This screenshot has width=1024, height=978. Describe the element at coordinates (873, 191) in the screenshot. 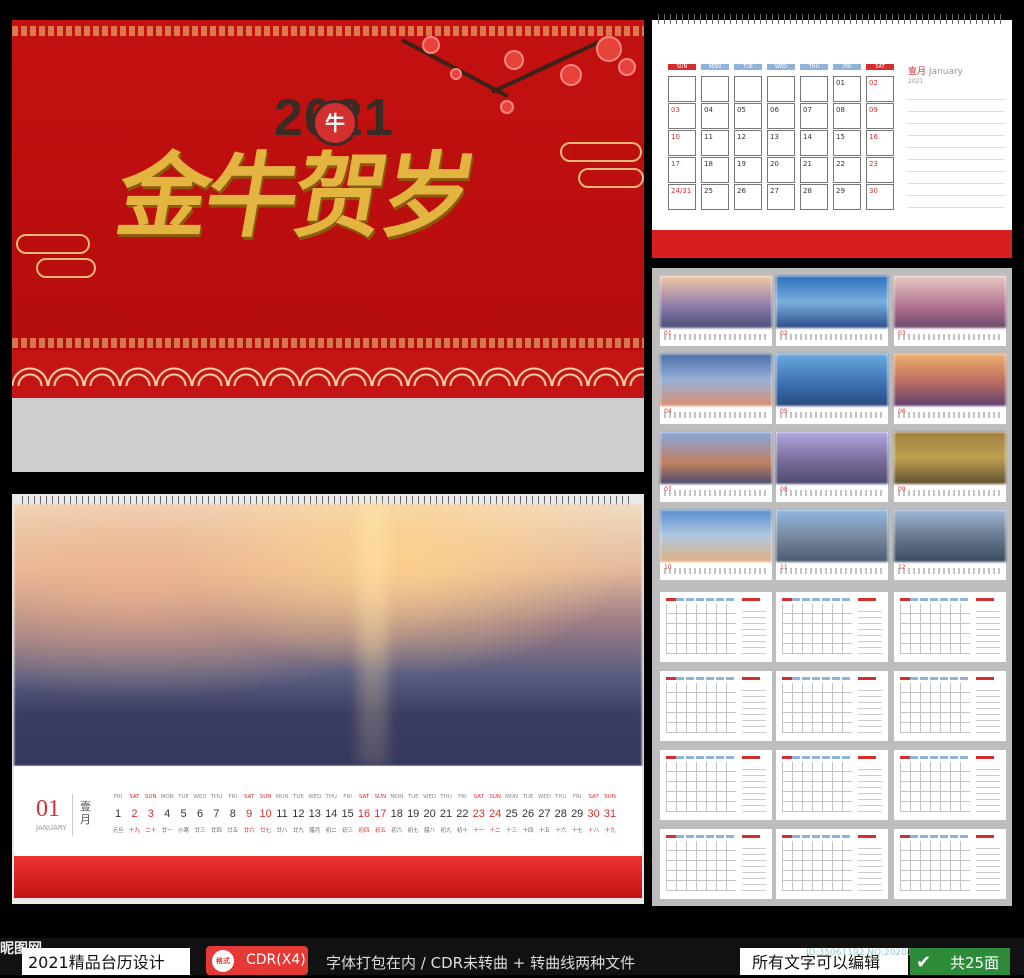

I see `day-number: 30` at that location.